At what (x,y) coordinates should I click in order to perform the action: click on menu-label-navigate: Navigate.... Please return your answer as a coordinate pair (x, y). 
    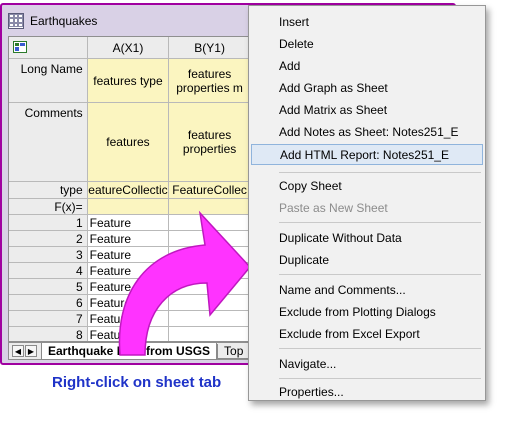
    Looking at the image, I should click on (308, 363).